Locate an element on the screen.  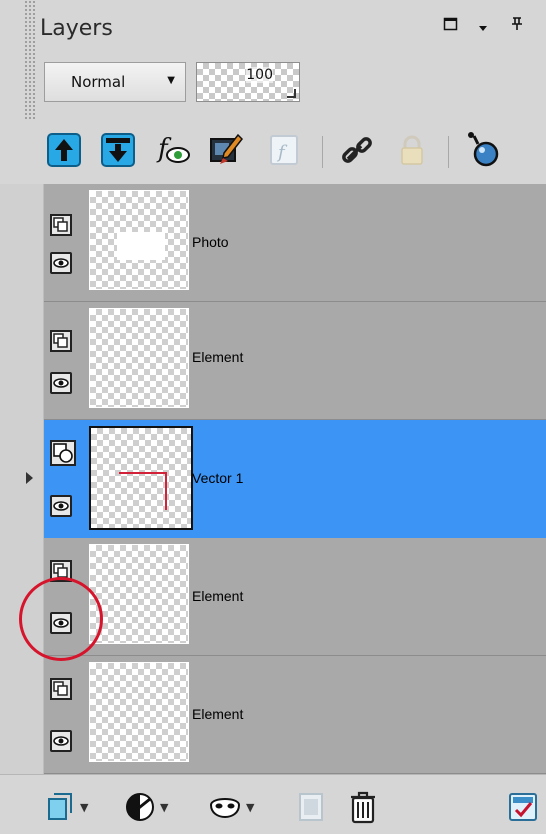
panel-titlebar: Layers is located at coordinates (273, 25).